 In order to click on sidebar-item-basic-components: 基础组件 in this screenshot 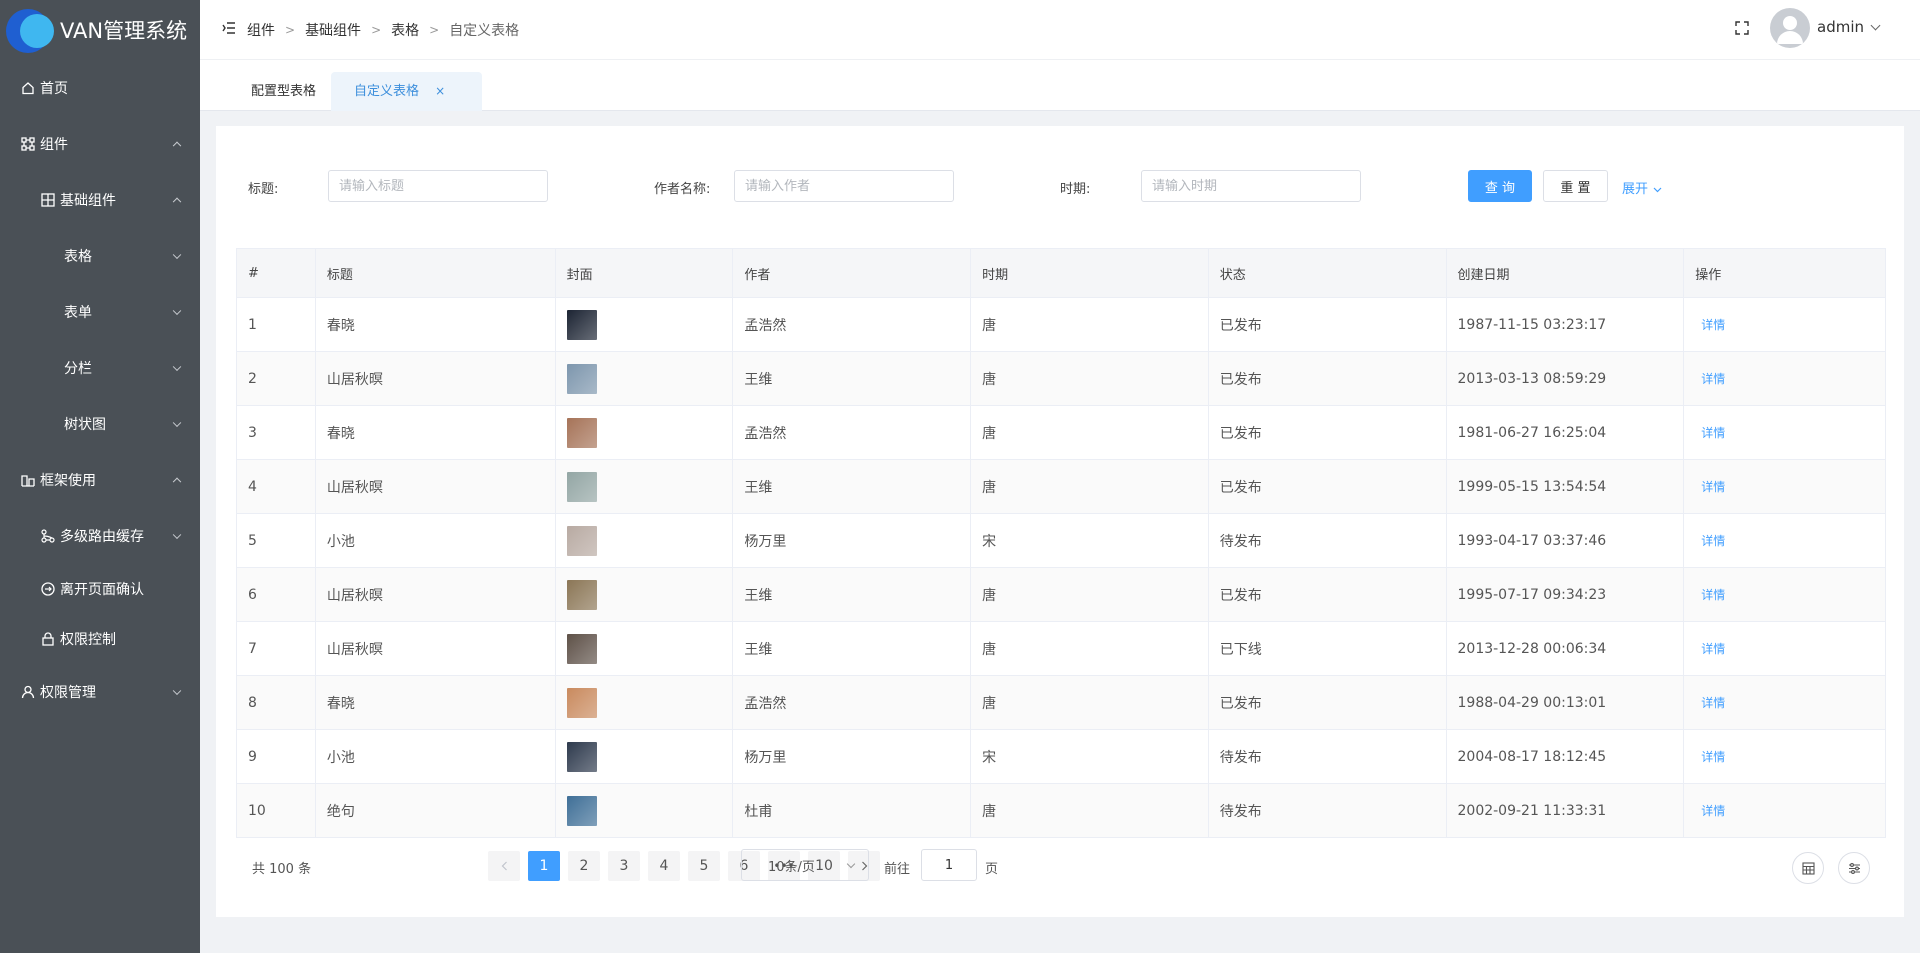, I will do `click(100, 200)`.